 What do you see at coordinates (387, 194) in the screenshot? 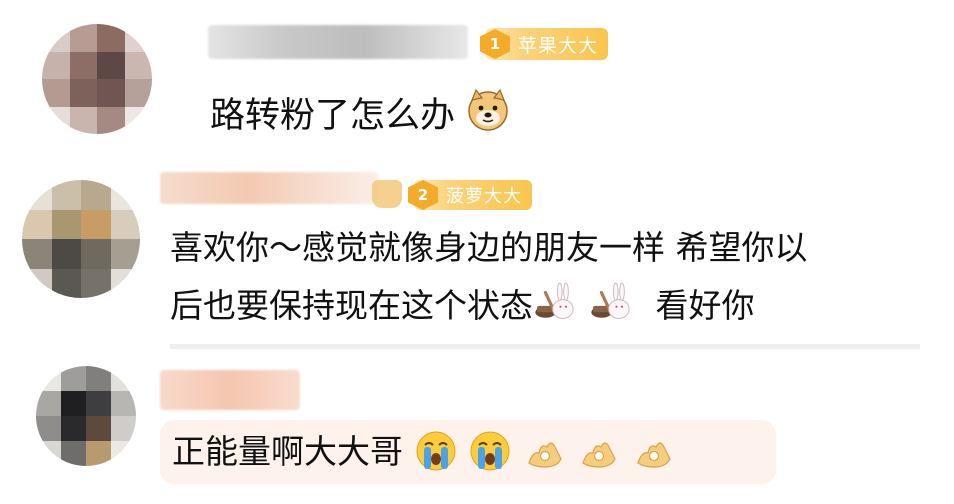
I see `level-icon` at bounding box center [387, 194].